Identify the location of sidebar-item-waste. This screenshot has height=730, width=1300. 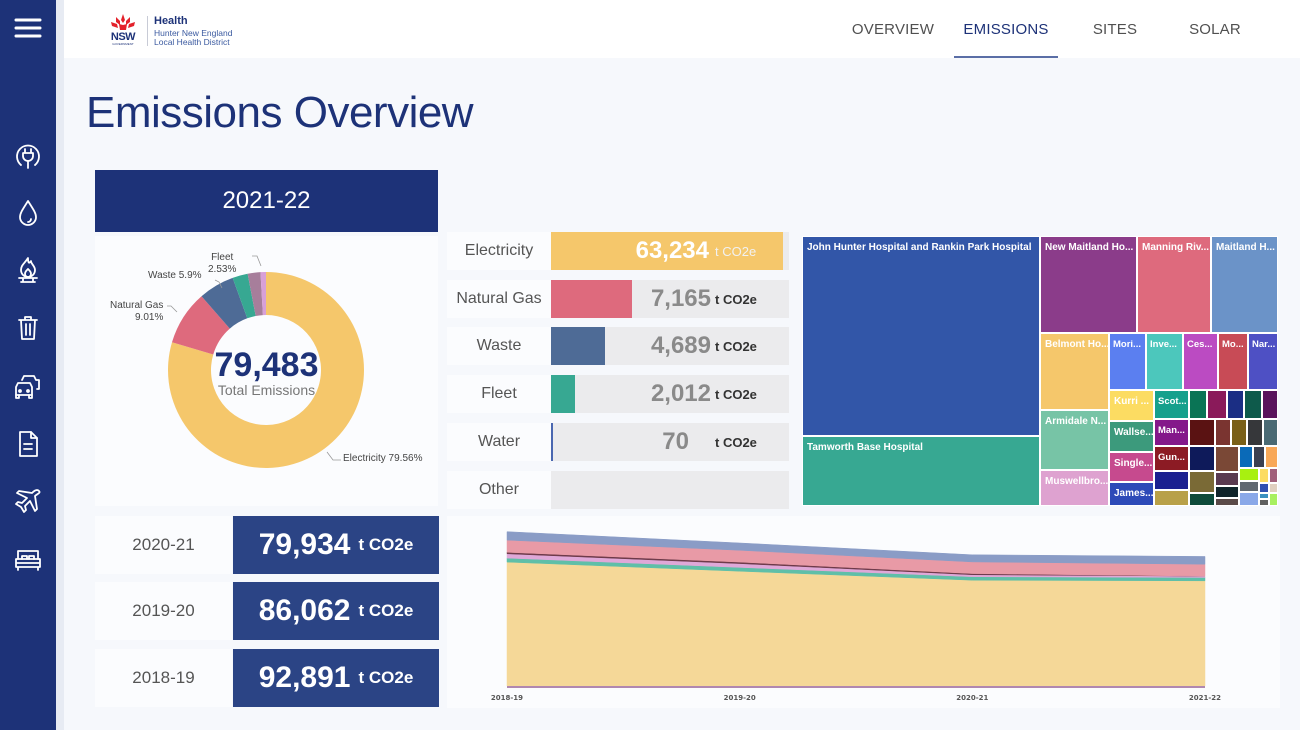
(28, 328).